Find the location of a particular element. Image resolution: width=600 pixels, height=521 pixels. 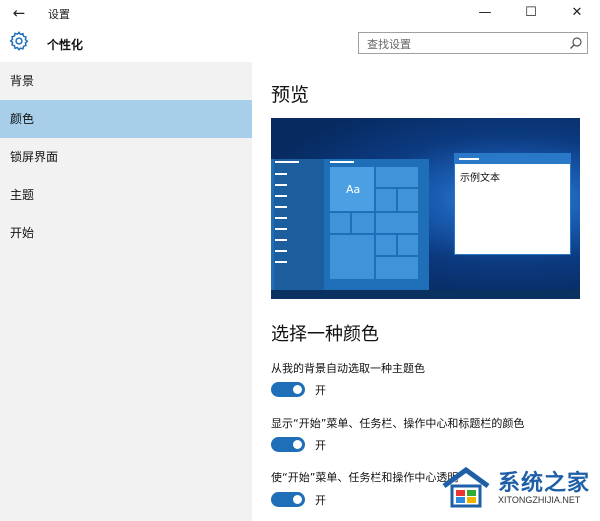

choose-color-heading: 选择一种颜色 is located at coordinates (325, 334).